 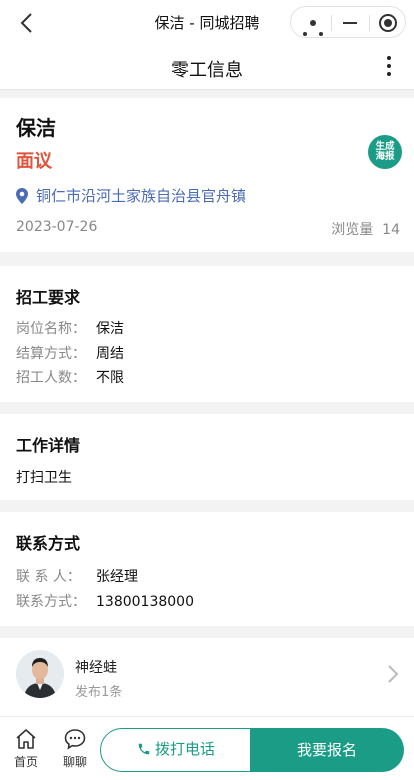 I want to click on minimize-icon, so click(x=350, y=23).